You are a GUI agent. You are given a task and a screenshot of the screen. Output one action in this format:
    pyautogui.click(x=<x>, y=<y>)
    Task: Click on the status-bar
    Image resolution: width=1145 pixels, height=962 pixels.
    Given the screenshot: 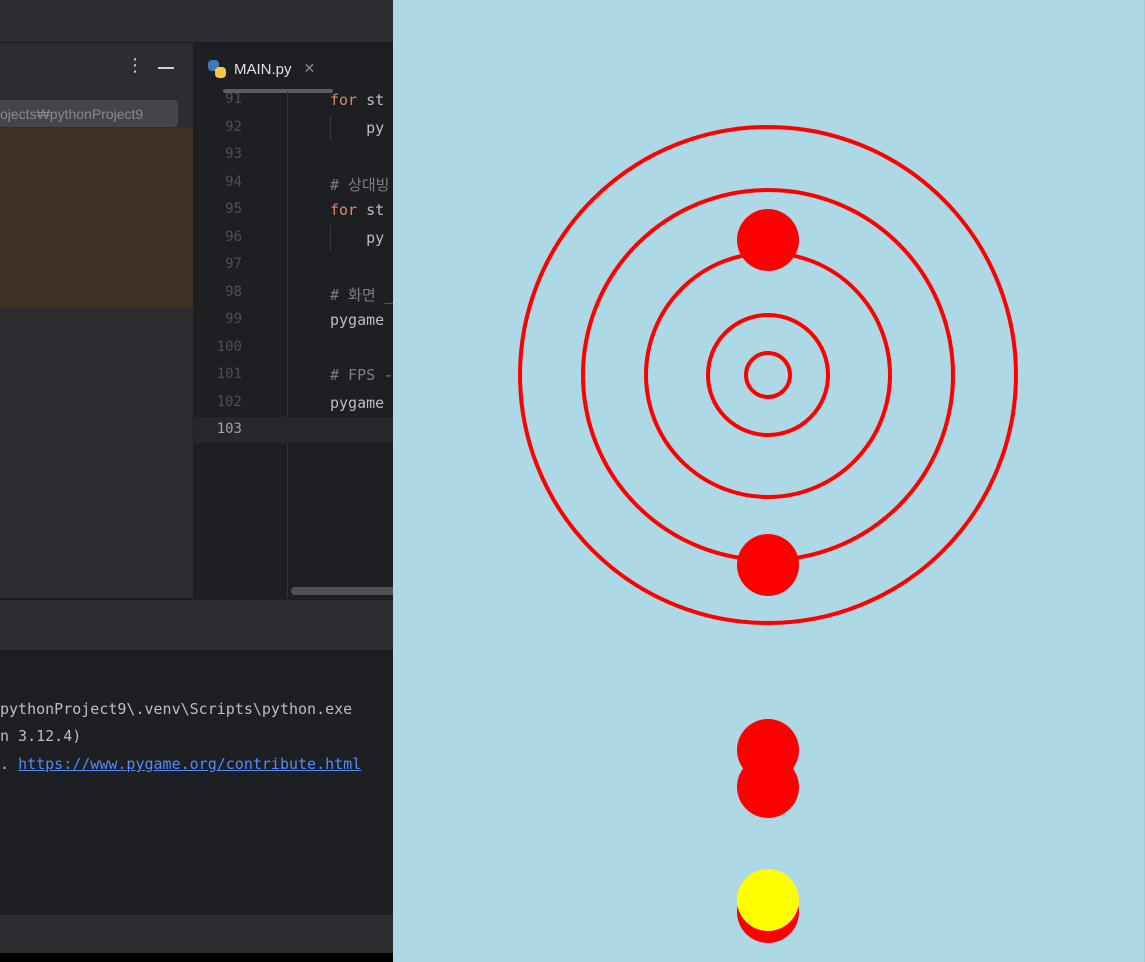 What is the action you would take?
    pyautogui.click(x=196, y=934)
    